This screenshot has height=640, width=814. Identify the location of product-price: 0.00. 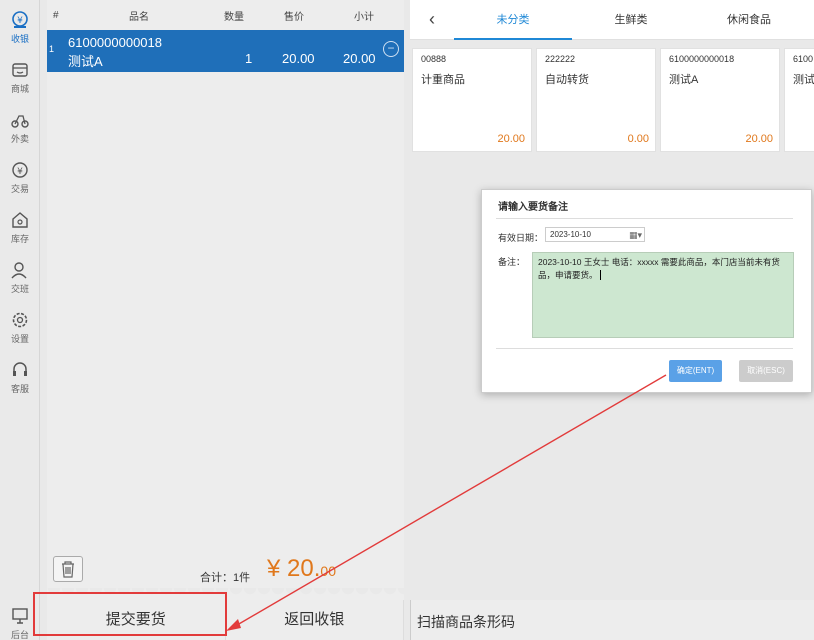
(638, 139).